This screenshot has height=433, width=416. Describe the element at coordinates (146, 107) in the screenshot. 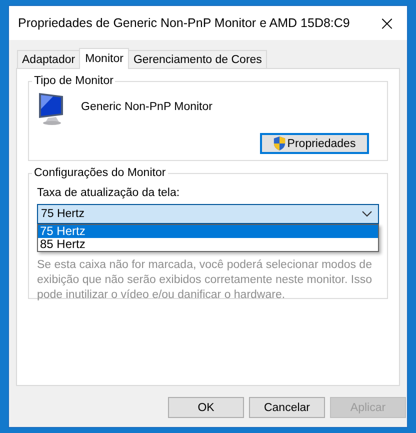

I see `device-name: Generic Non-PnP Monitor` at that location.